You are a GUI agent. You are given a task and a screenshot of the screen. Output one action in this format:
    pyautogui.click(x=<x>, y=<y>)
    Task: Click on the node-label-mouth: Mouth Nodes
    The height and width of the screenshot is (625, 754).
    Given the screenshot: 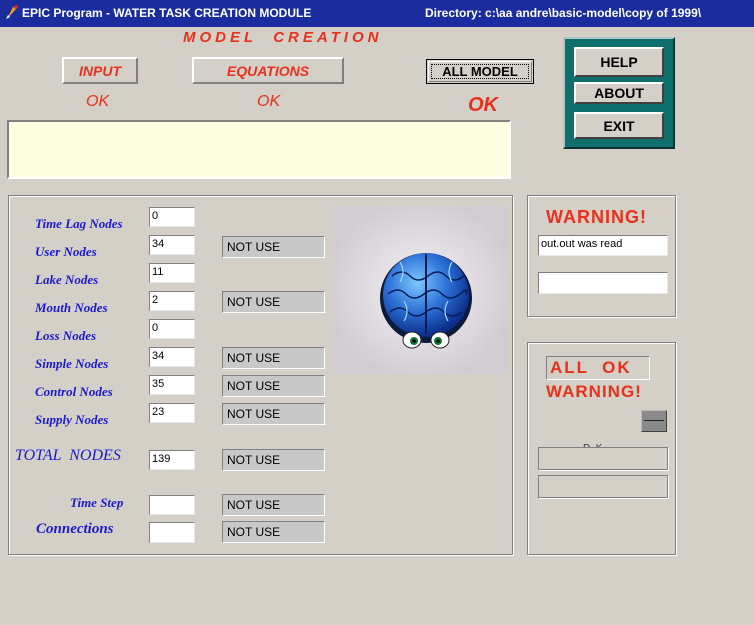 What is the action you would take?
    pyautogui.click(x=71, y=307)
    